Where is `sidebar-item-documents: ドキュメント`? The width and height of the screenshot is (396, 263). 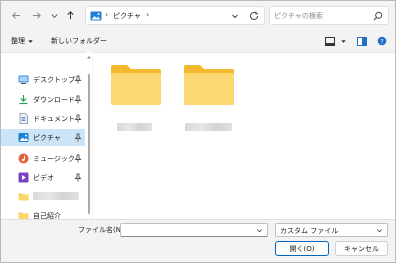
sidebar-item-documents: ドキュメント is located at coordinates (43, 118).